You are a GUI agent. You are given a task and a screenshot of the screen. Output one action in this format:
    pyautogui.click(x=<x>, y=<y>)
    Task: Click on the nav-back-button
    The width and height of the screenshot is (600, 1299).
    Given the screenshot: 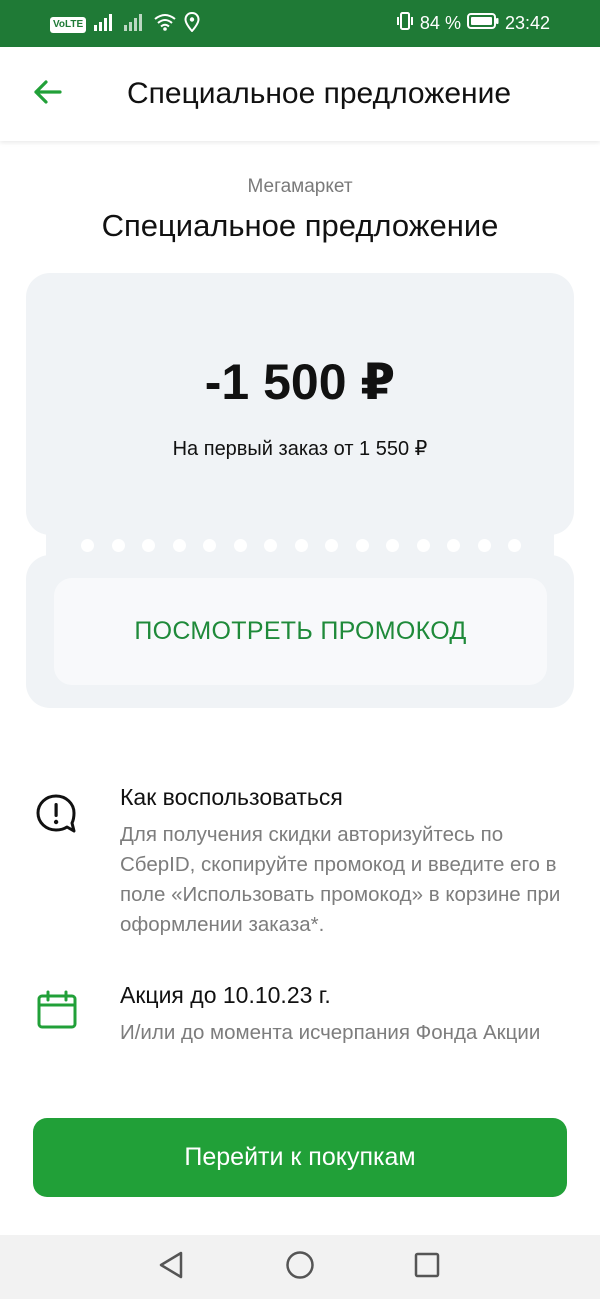 What is the action you would take?
    pyautogui.click(x=171, y=1267)
    